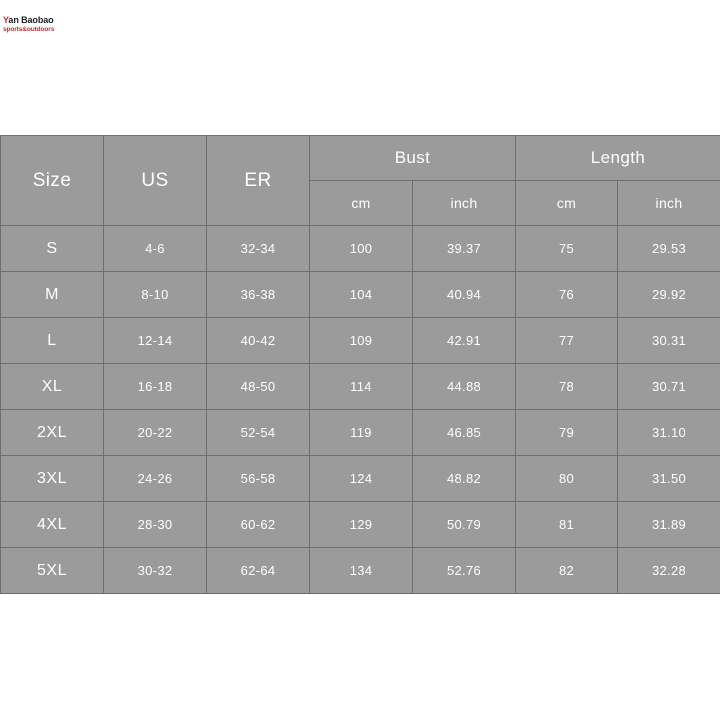  I want to click on cell-bust-cm: 124, so click(361, 478).